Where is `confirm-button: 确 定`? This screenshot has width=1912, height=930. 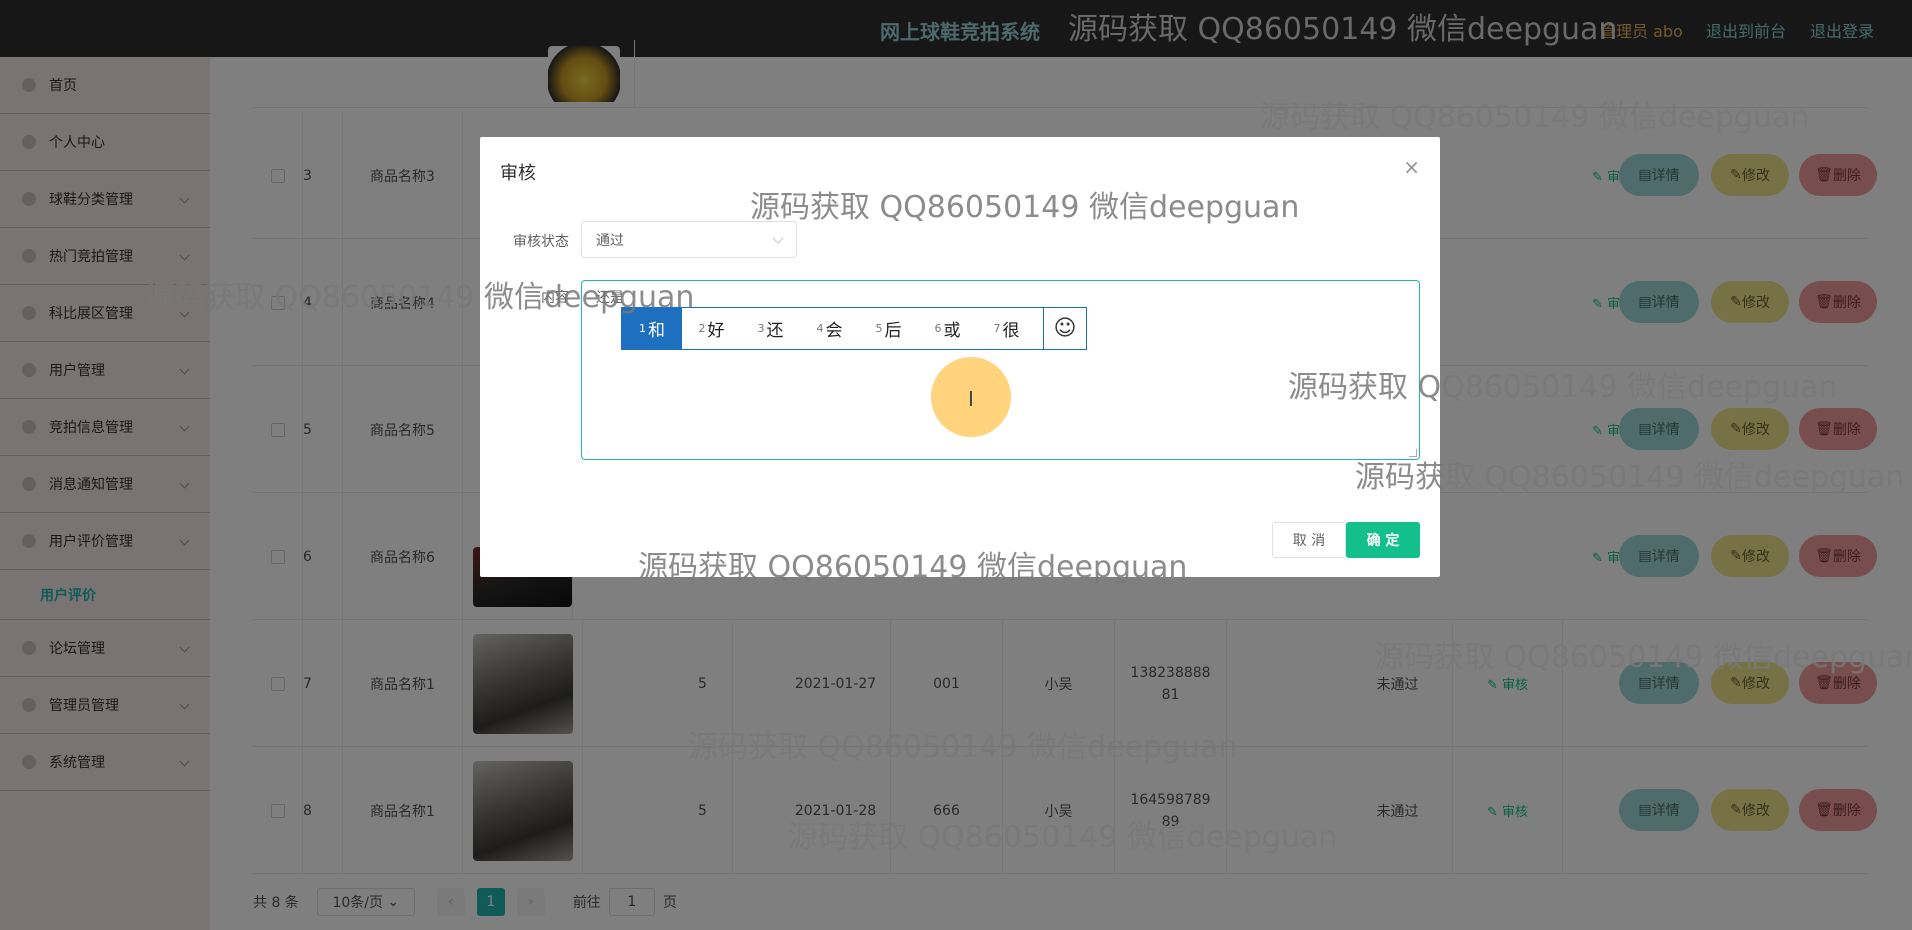
confirm-button: 确 定 is located at coordinates (1383, 540).